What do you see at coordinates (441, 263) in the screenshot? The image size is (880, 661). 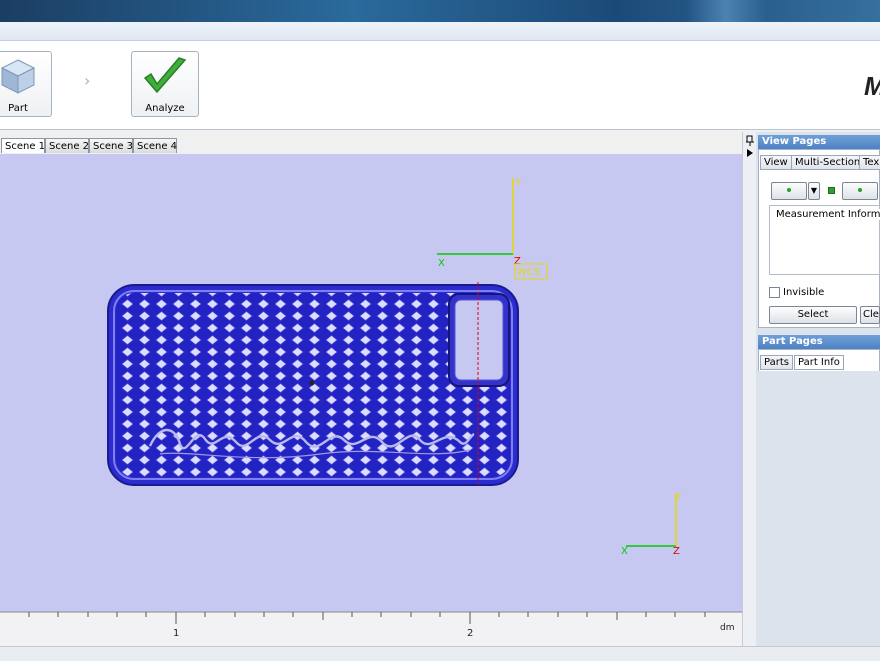 I see `wcs-x-label: X` at bounding box center [441, 263].